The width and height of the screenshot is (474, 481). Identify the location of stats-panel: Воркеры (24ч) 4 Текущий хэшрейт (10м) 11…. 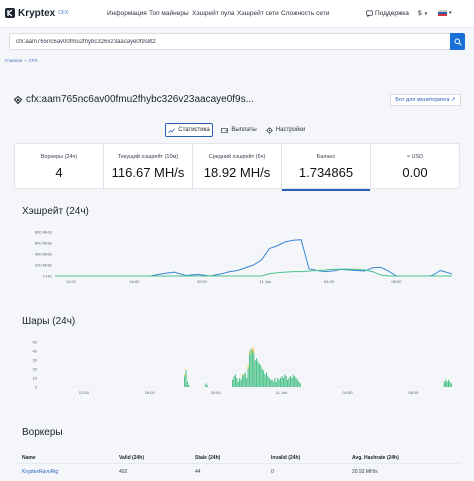
(237, 167).